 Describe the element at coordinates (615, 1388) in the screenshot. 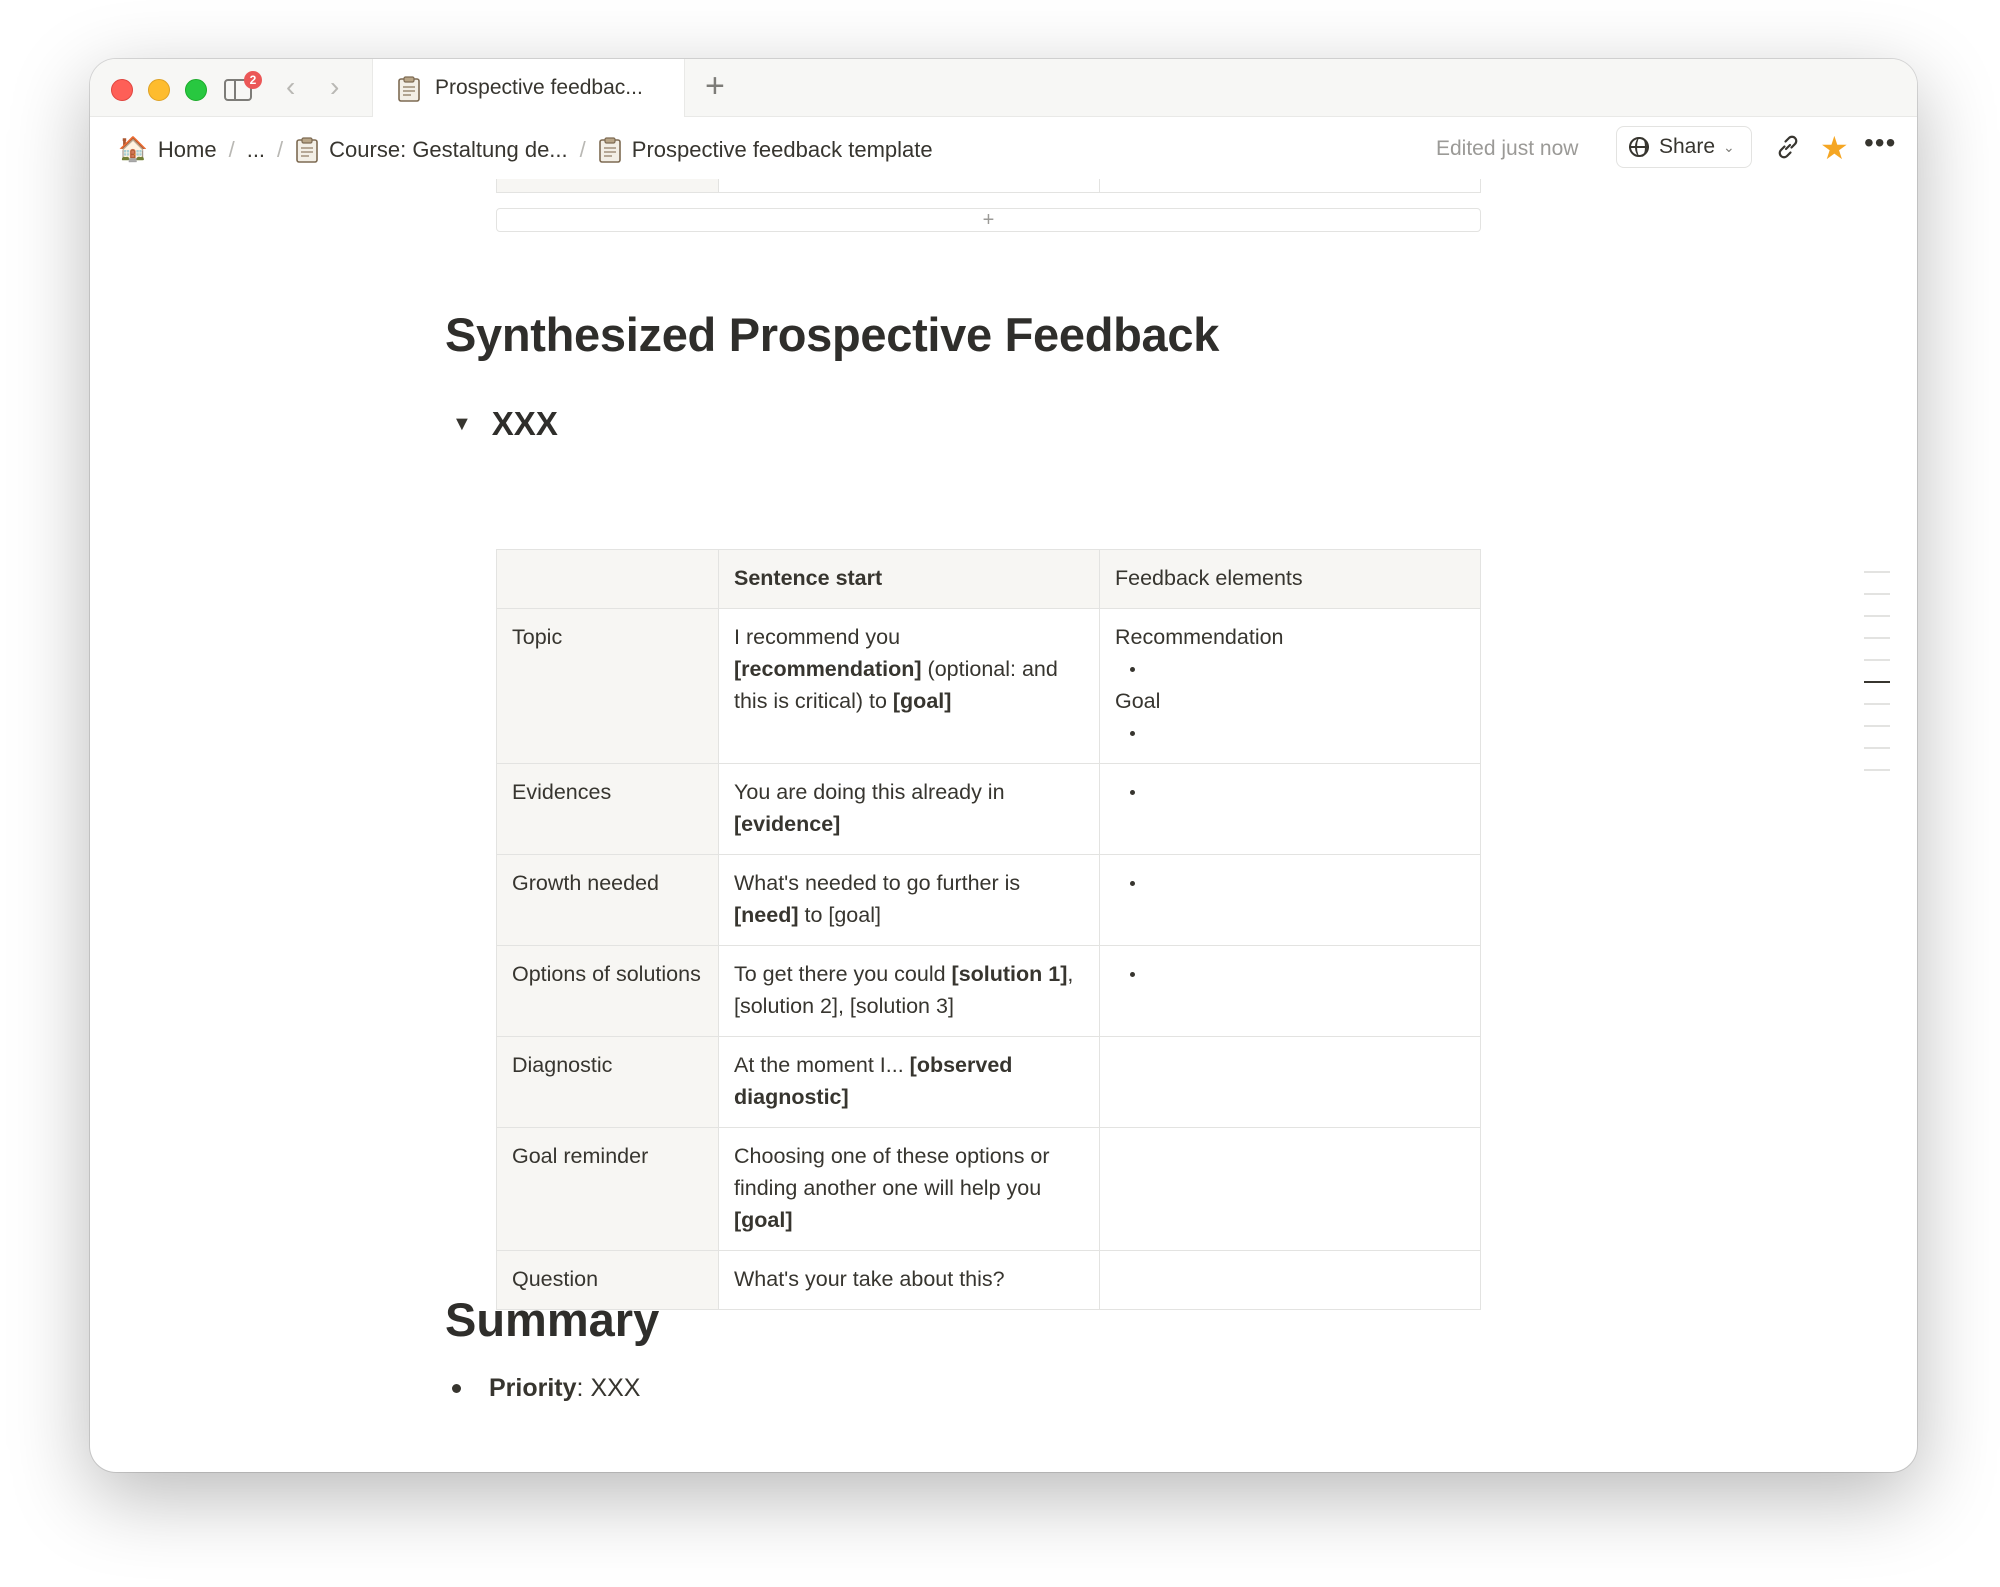

I see `summary-item-value: XXX` at that location.